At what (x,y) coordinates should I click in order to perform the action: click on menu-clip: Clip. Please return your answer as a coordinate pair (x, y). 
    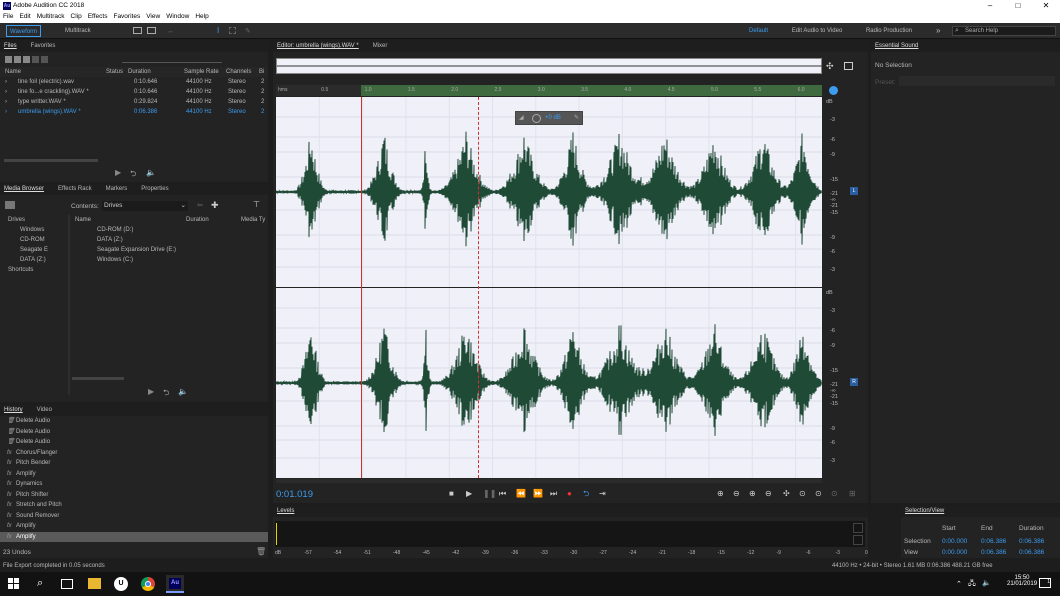
    Looking at the image, I should click on (76, 16).